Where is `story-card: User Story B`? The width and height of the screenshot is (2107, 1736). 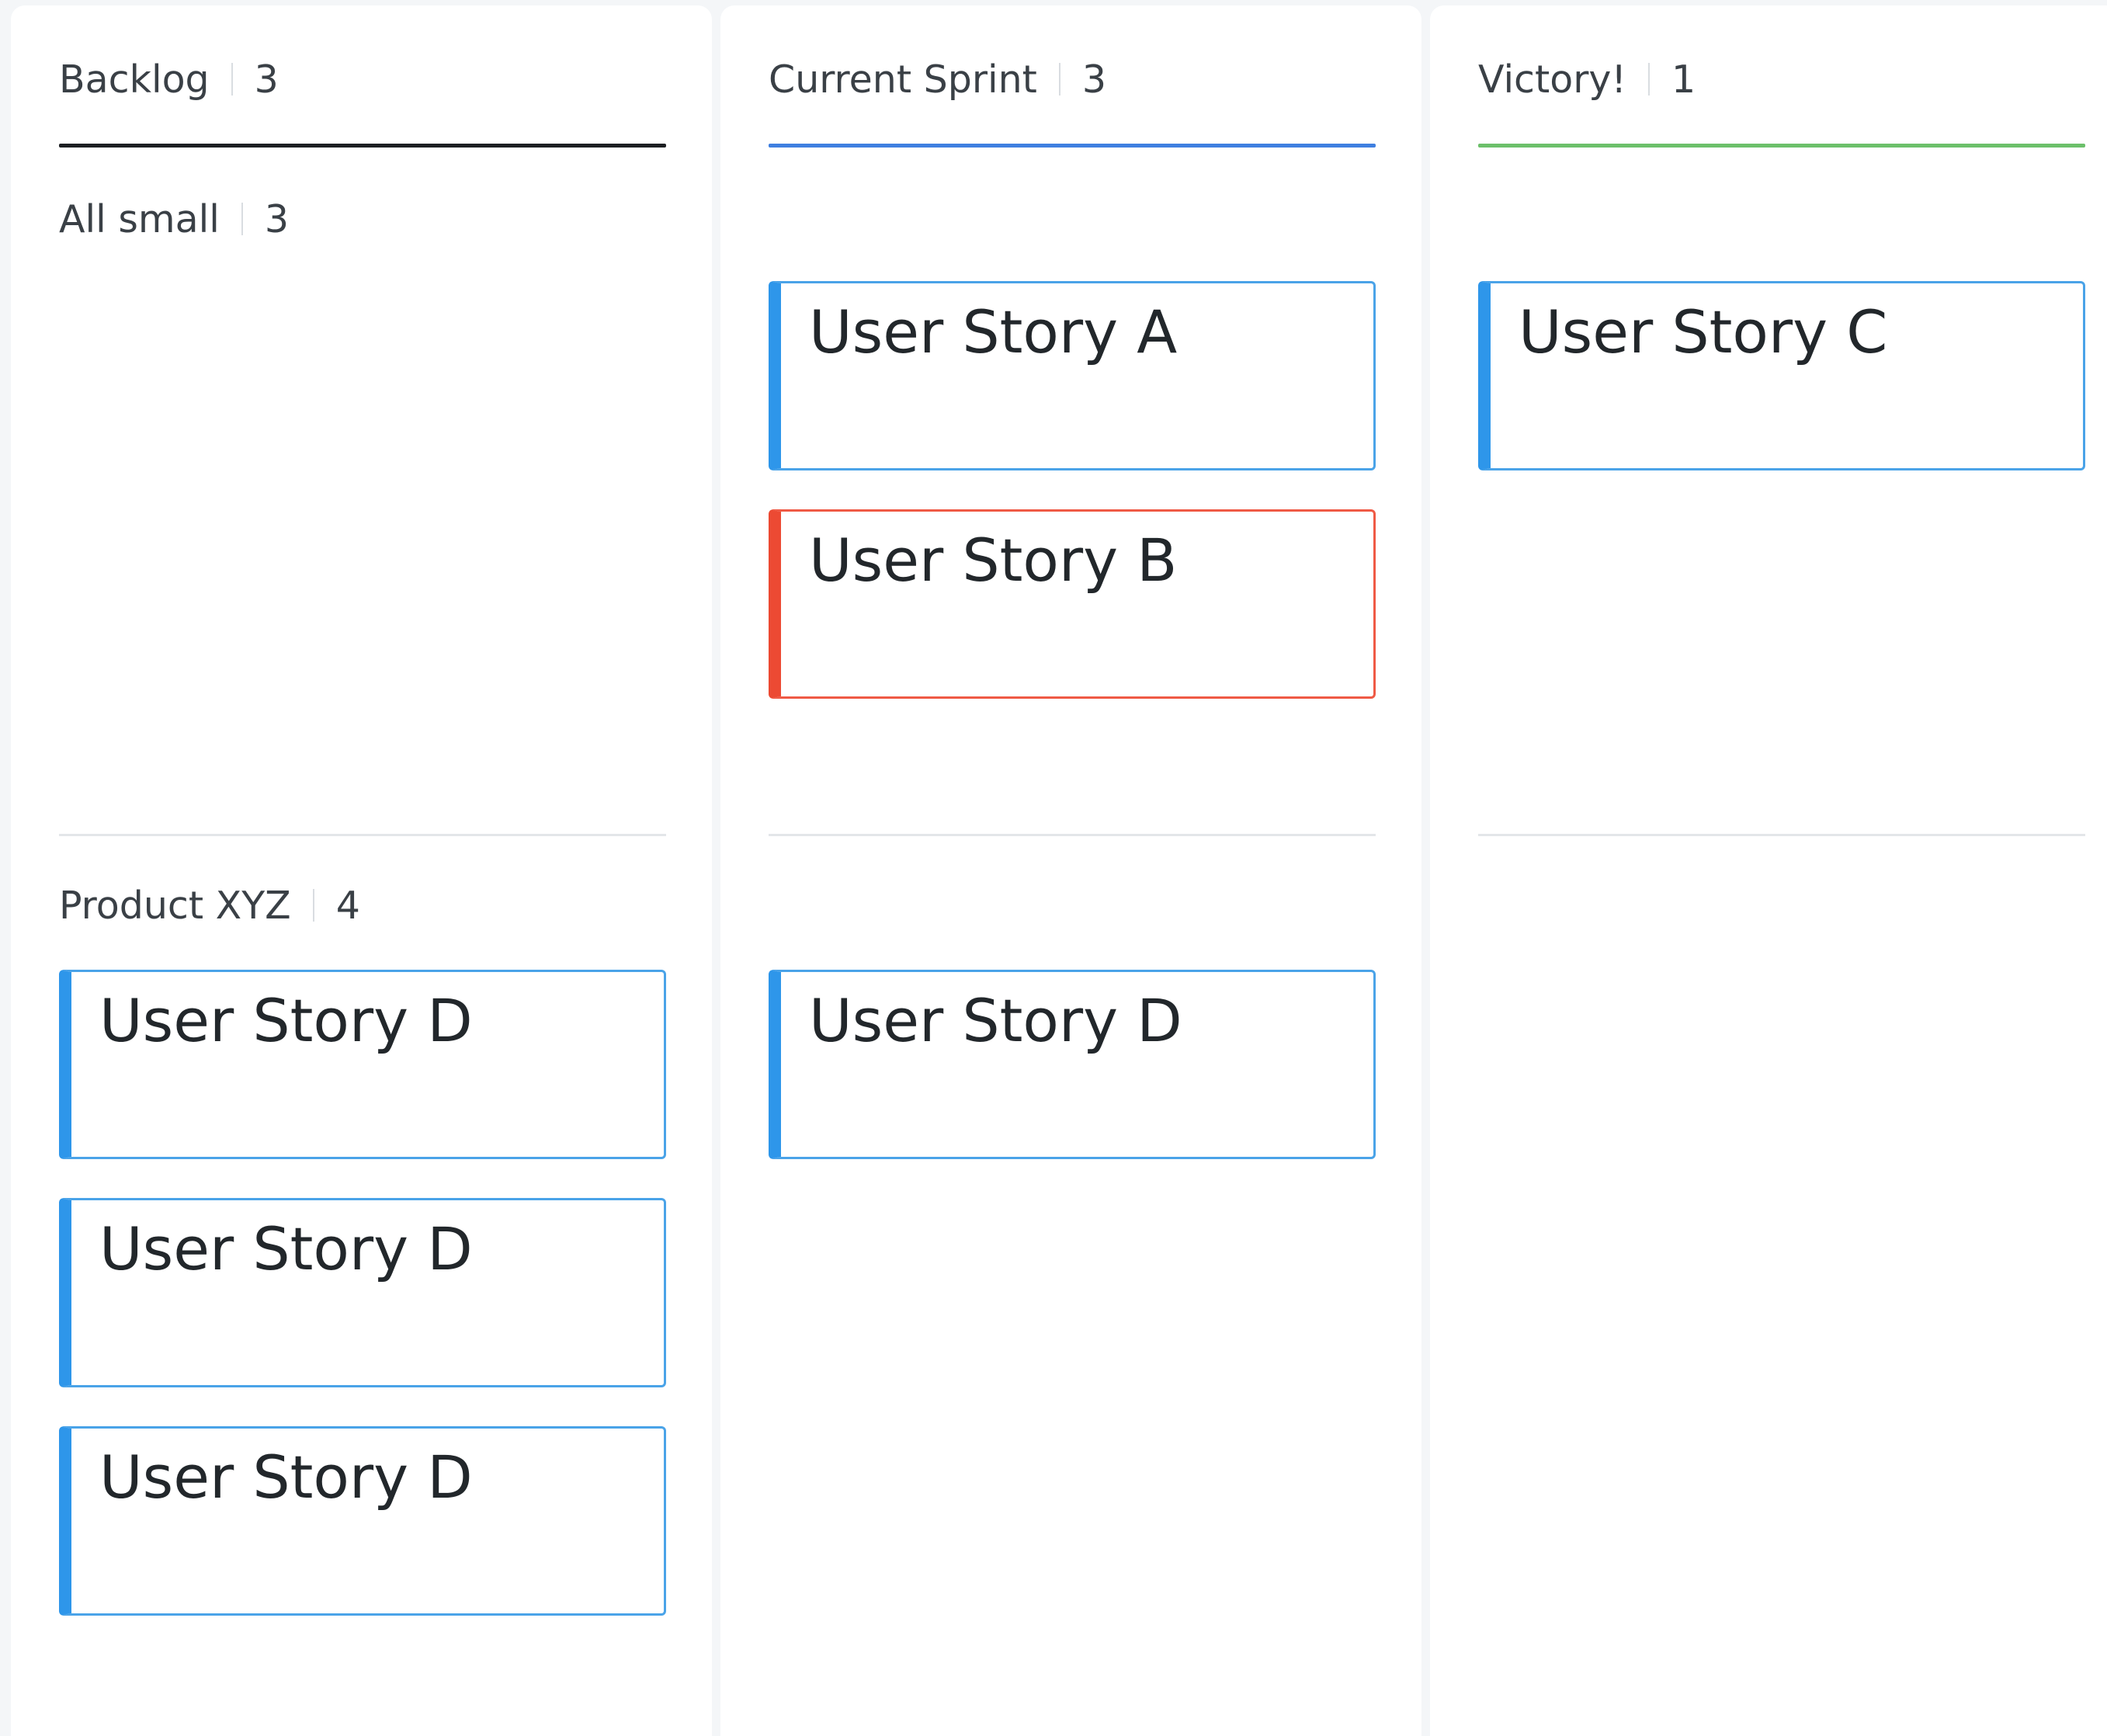 story-card: User Story B is located at coordinates (1072, 604).